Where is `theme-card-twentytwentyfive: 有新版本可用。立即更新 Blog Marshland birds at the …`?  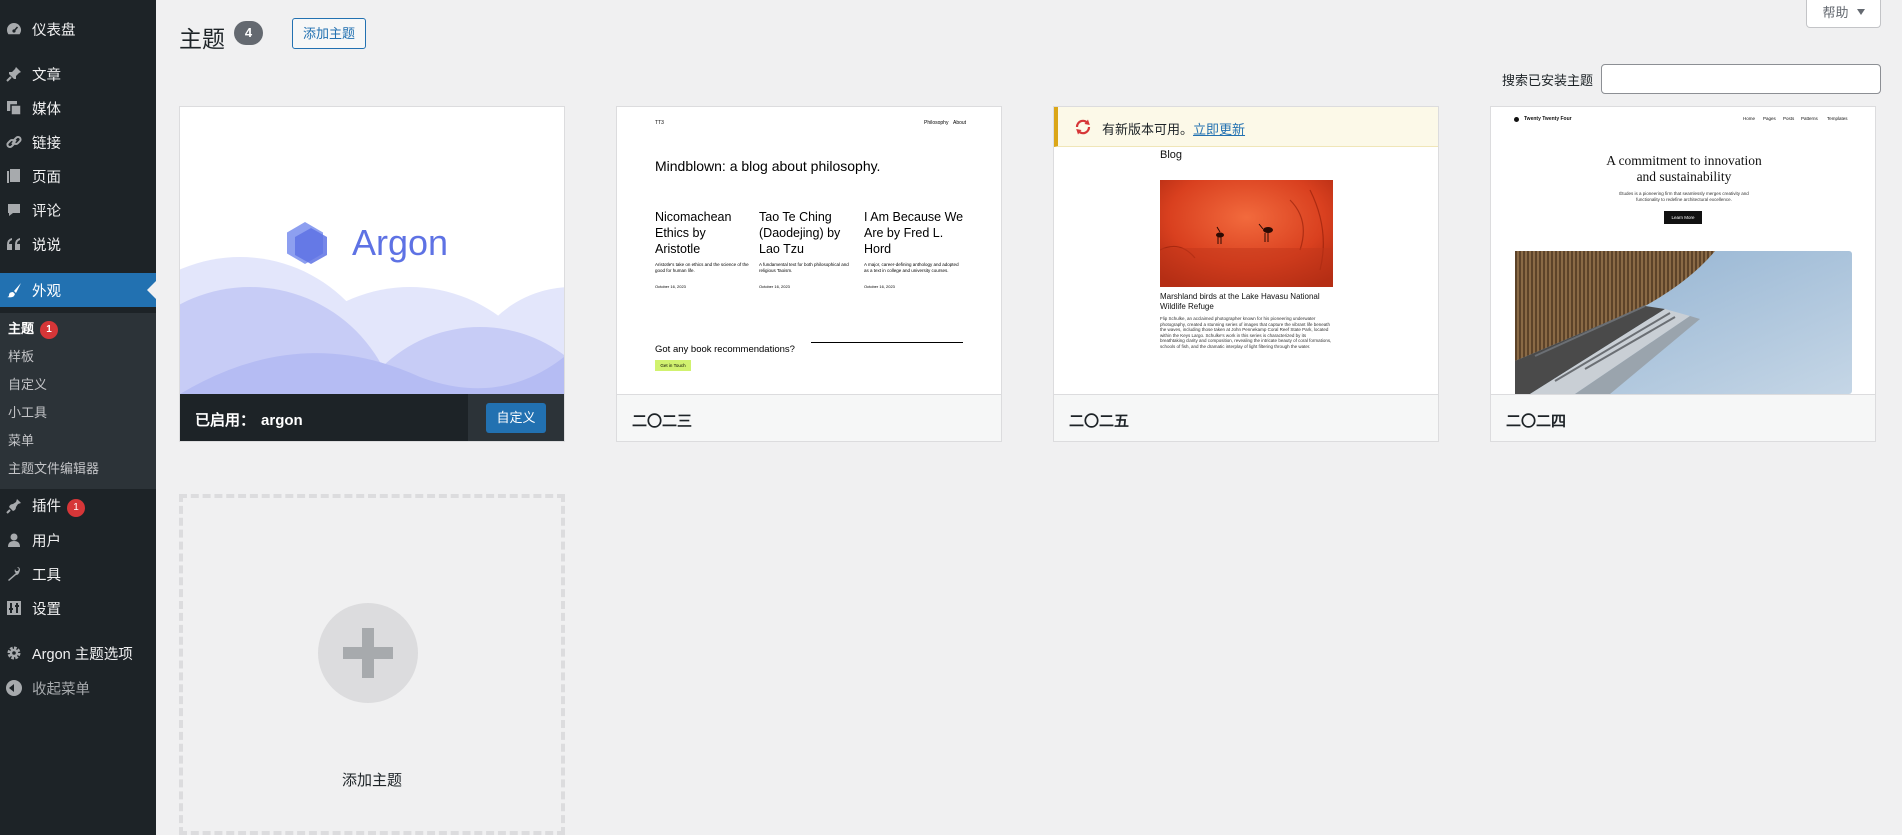
theme-card-twentytwentyfive: 有新版本可用。立即更新 Blog Marshland birds at the … is located at coordinates (1246, 274).